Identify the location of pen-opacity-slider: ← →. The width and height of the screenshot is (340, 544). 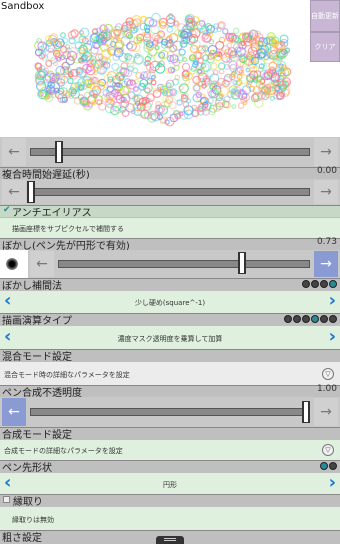
(170, 412).